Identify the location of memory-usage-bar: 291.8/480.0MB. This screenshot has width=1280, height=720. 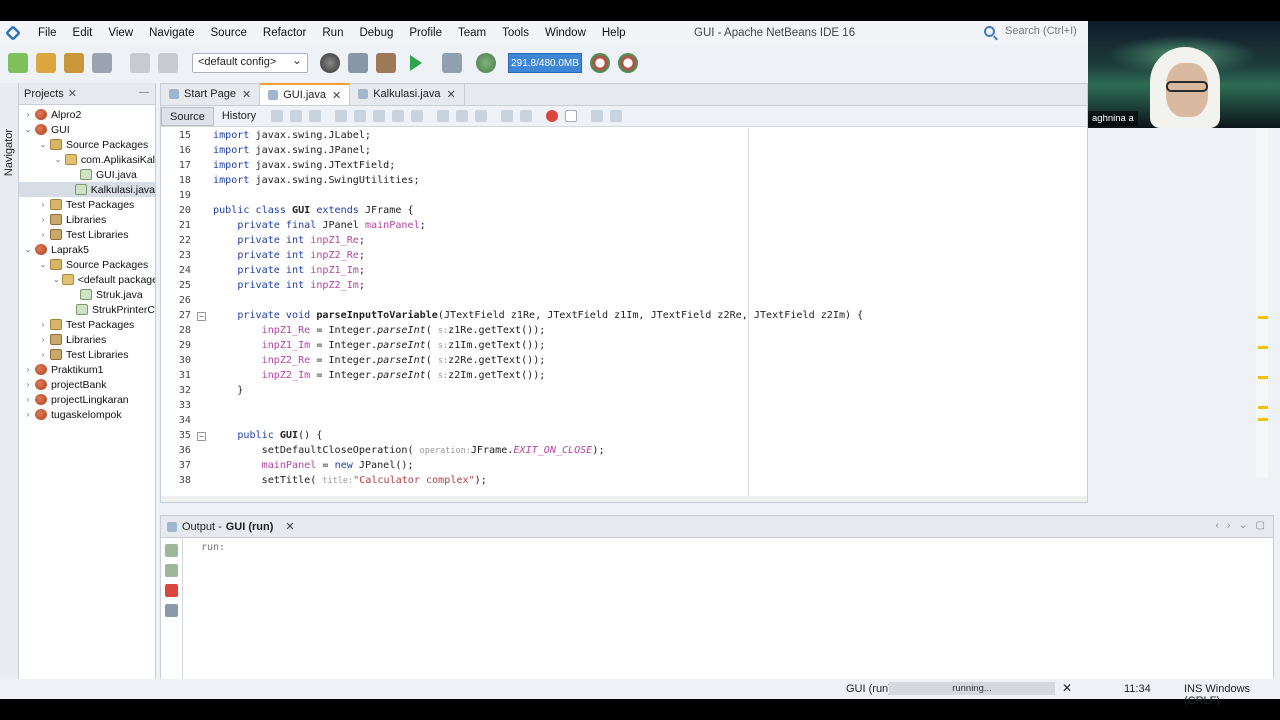
(545, 63).